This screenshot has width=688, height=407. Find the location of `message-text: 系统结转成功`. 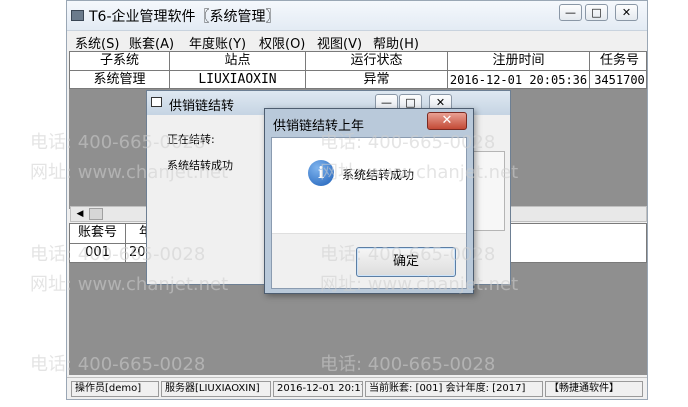

message-text: 系统结转成功 is located at coordinates (378, 175).